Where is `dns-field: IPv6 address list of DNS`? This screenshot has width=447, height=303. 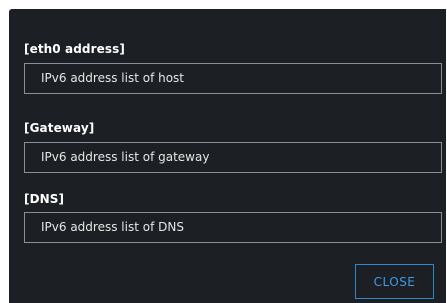
dns-field: IPv6 address list of DNS is located at coordinates (233, 227).